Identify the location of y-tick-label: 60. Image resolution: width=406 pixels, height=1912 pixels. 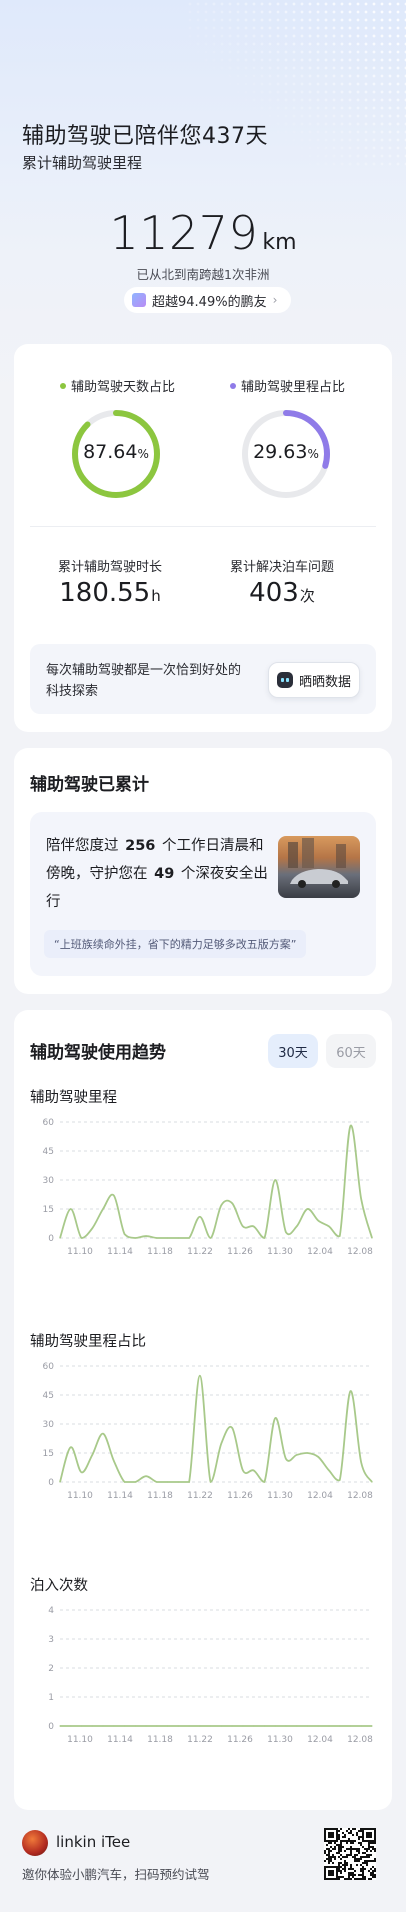
(49, 1123).